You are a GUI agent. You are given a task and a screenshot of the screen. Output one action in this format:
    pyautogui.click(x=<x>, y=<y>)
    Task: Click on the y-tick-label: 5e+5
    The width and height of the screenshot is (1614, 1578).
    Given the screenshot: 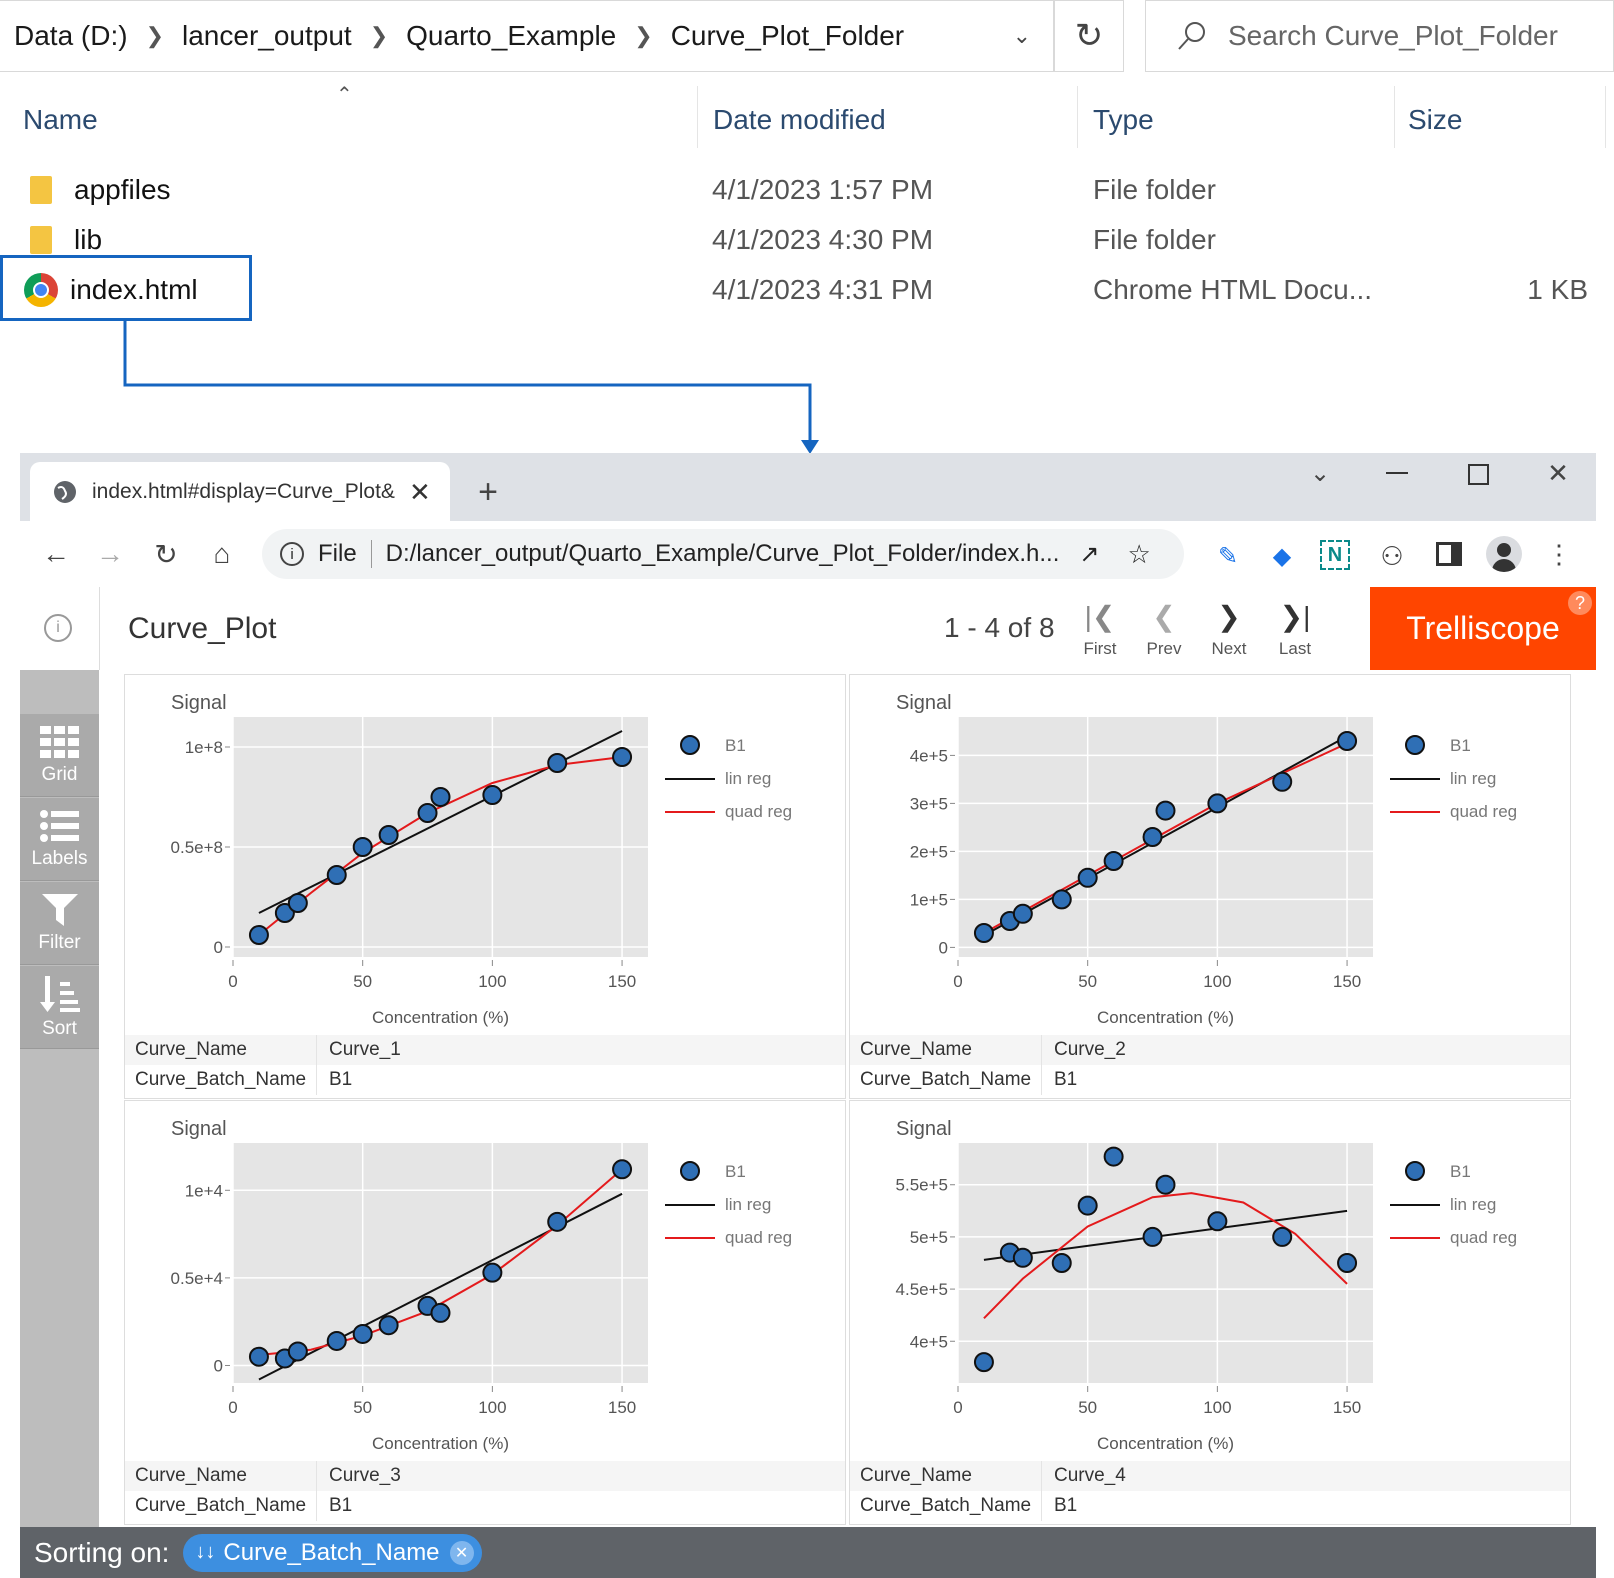 What is the action you would take?
    pyautogui.click(x=929, y=1237)
    